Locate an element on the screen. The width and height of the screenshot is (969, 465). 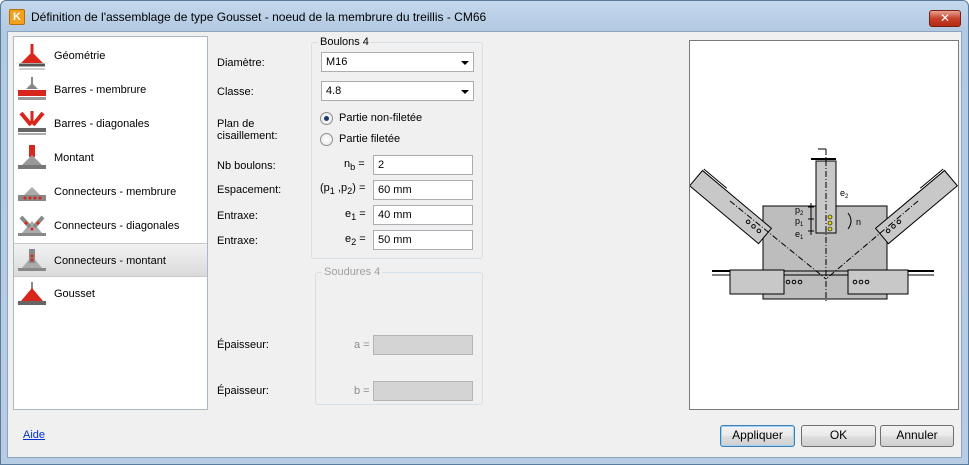
class-label: Classe: is located at coordinates (235, 92).